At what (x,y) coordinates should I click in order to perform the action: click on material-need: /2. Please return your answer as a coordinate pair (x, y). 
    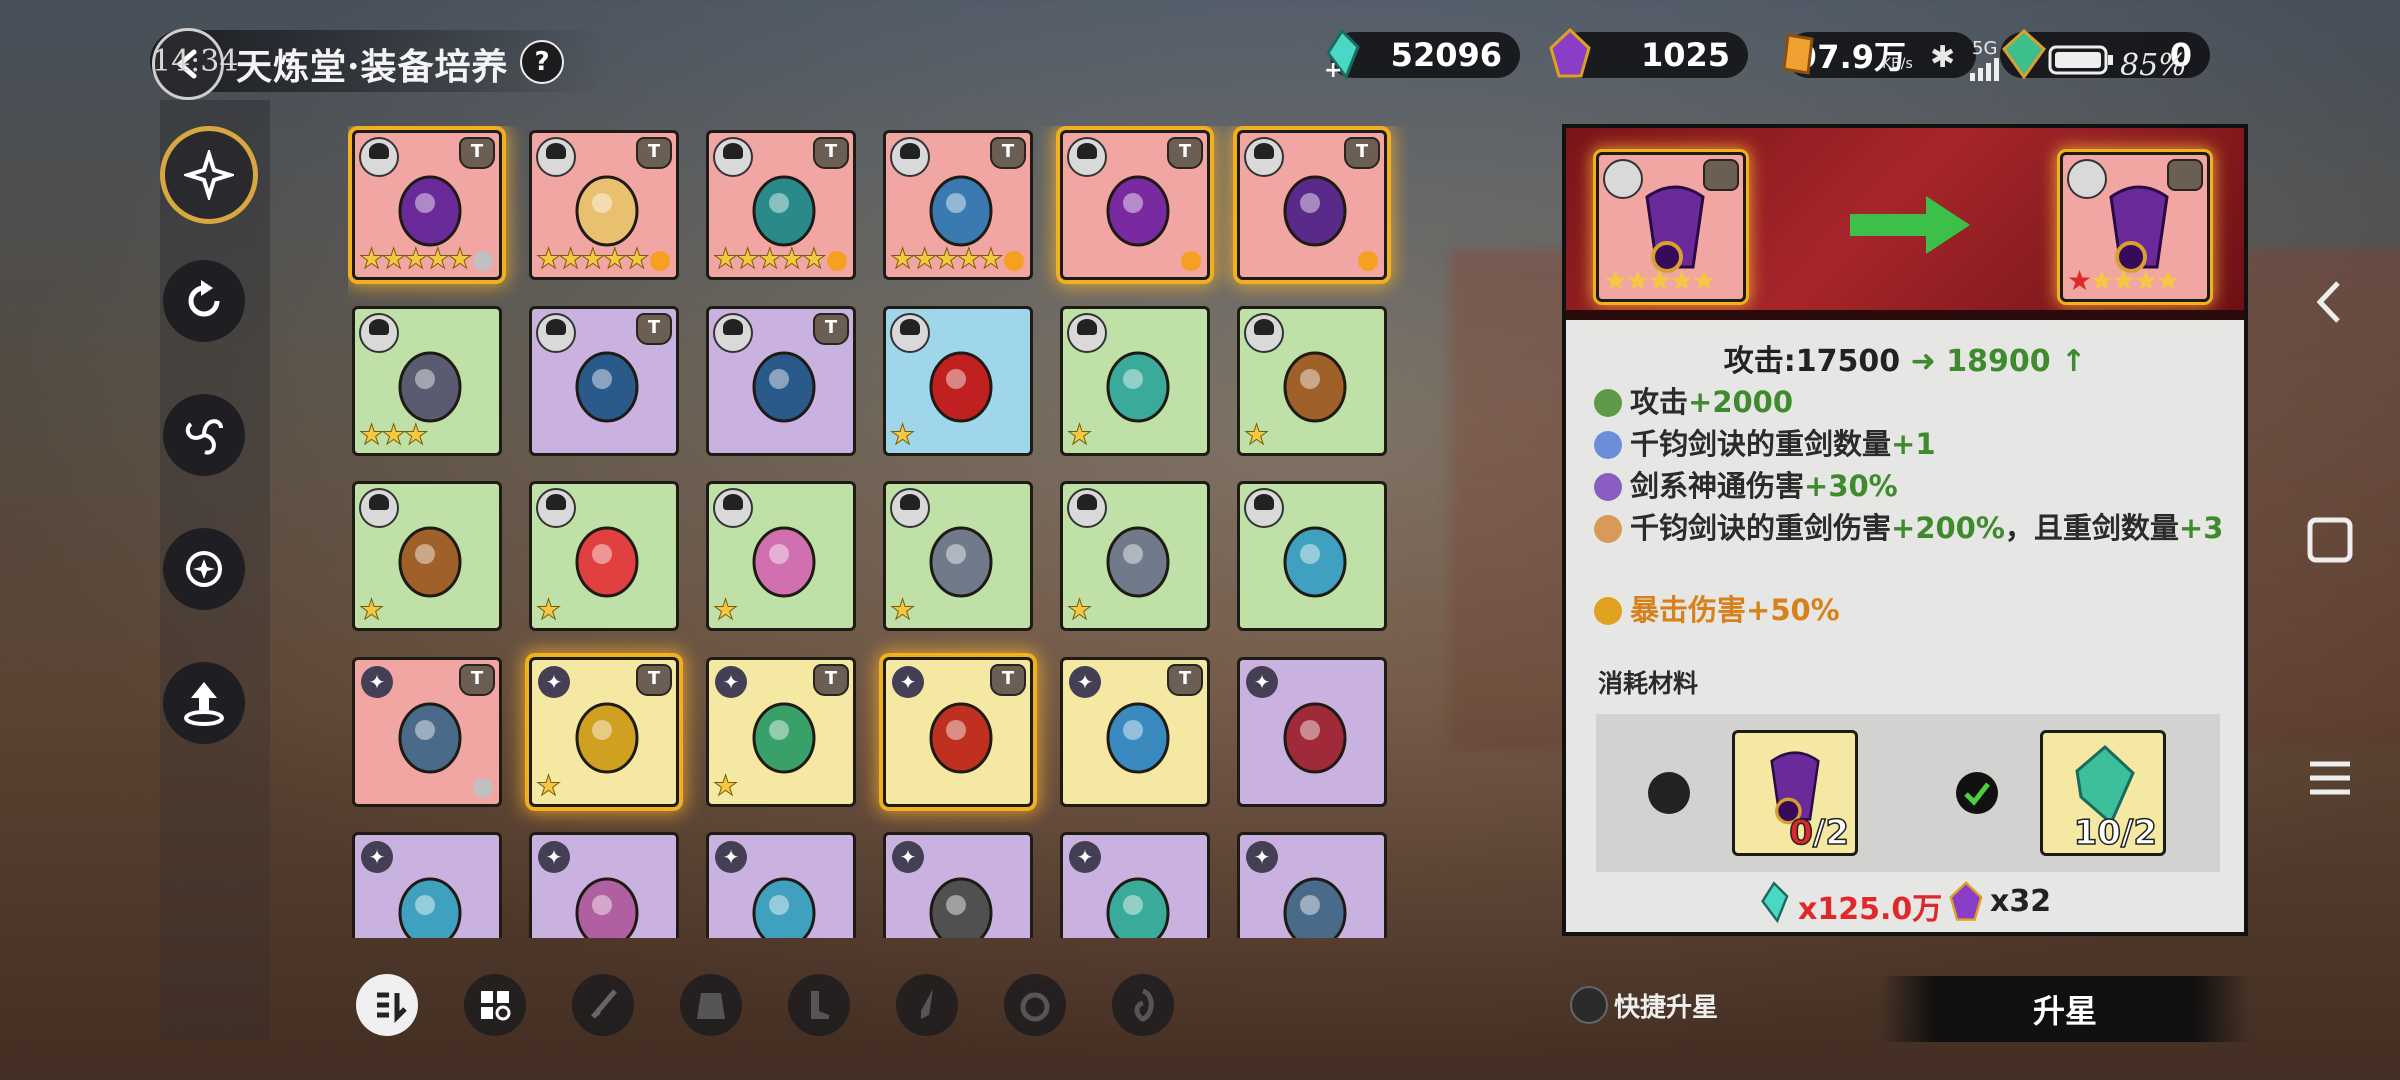
    Looking at the image, I should click on (1831, 832).